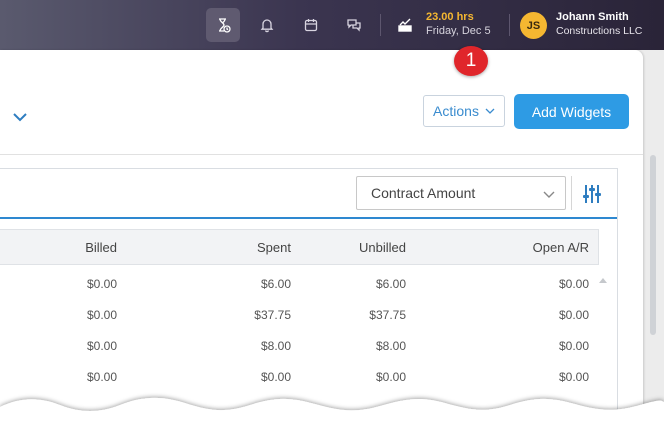  What do you see at coordinates (533, 25) in the screenshot?
I see `avatar: JS` at bounding box center [533, 25].